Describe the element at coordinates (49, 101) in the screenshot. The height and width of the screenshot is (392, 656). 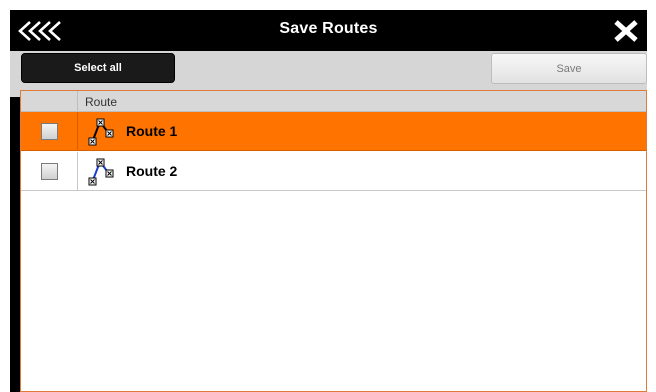
I see `checkbox-column-header` at that location.